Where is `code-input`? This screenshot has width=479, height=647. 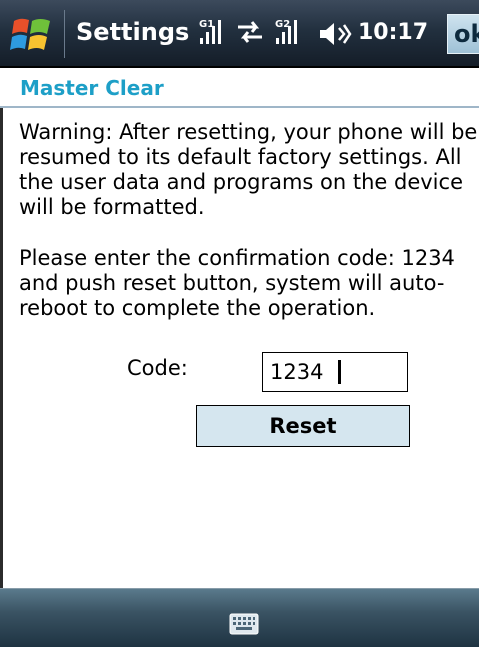 code-input is located at coordinates (335, 372).